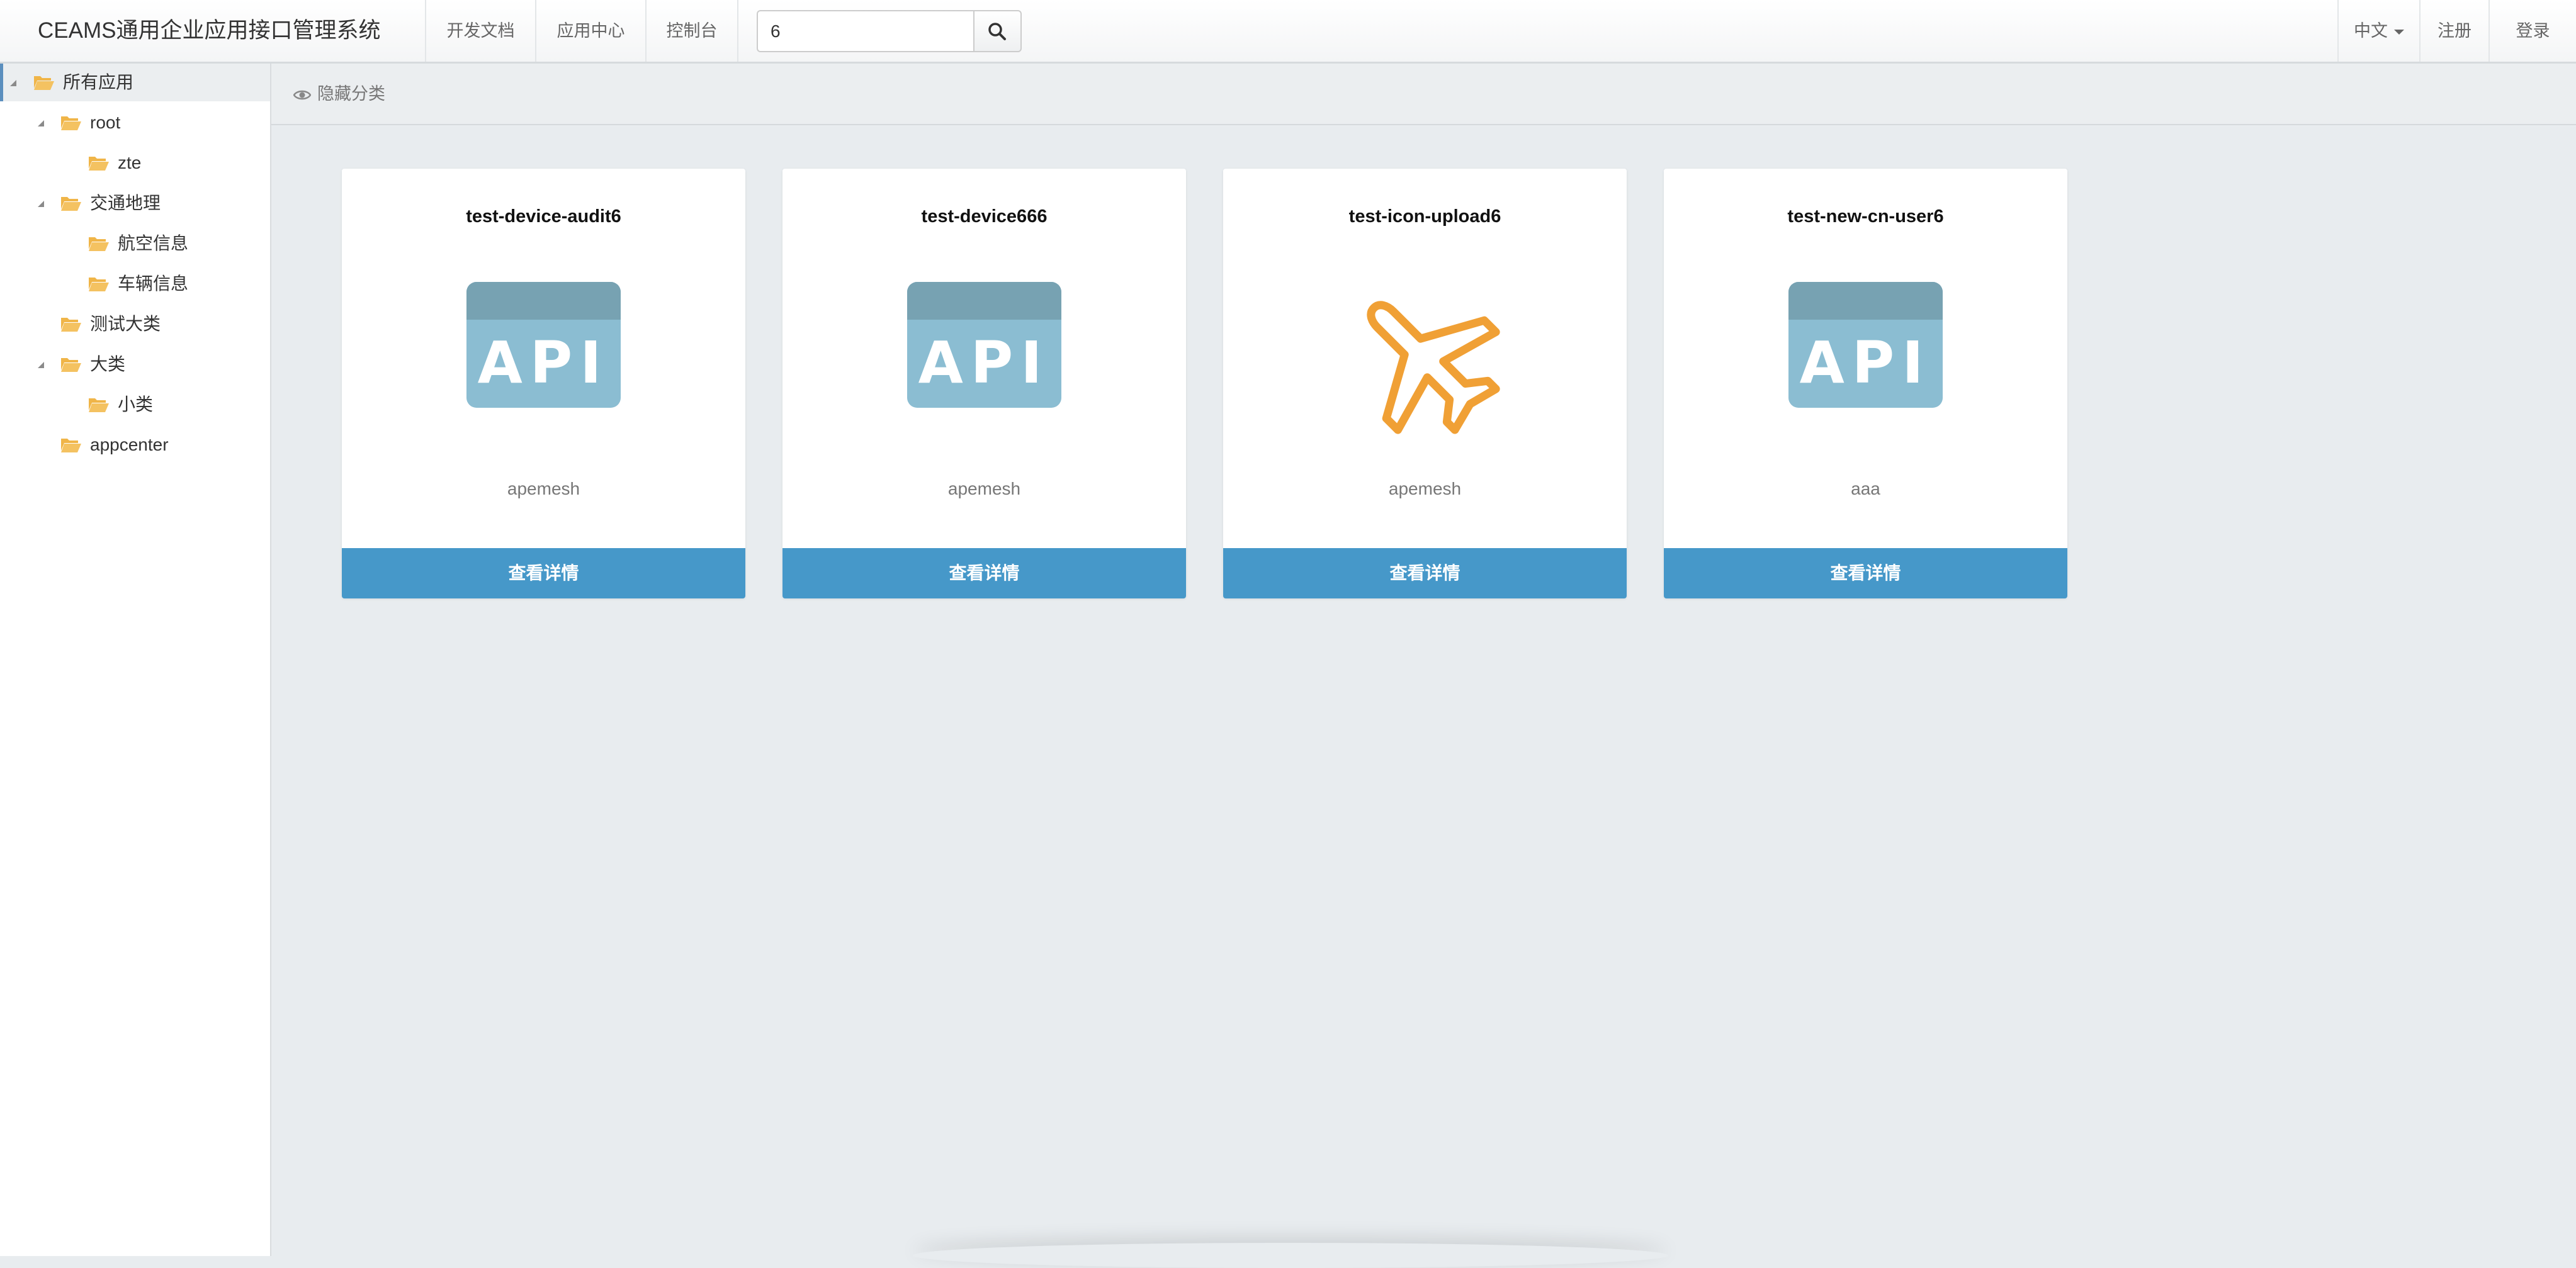  I want to click on app-card: test-device666 API apemesh 查看详情, so click(984, 383).